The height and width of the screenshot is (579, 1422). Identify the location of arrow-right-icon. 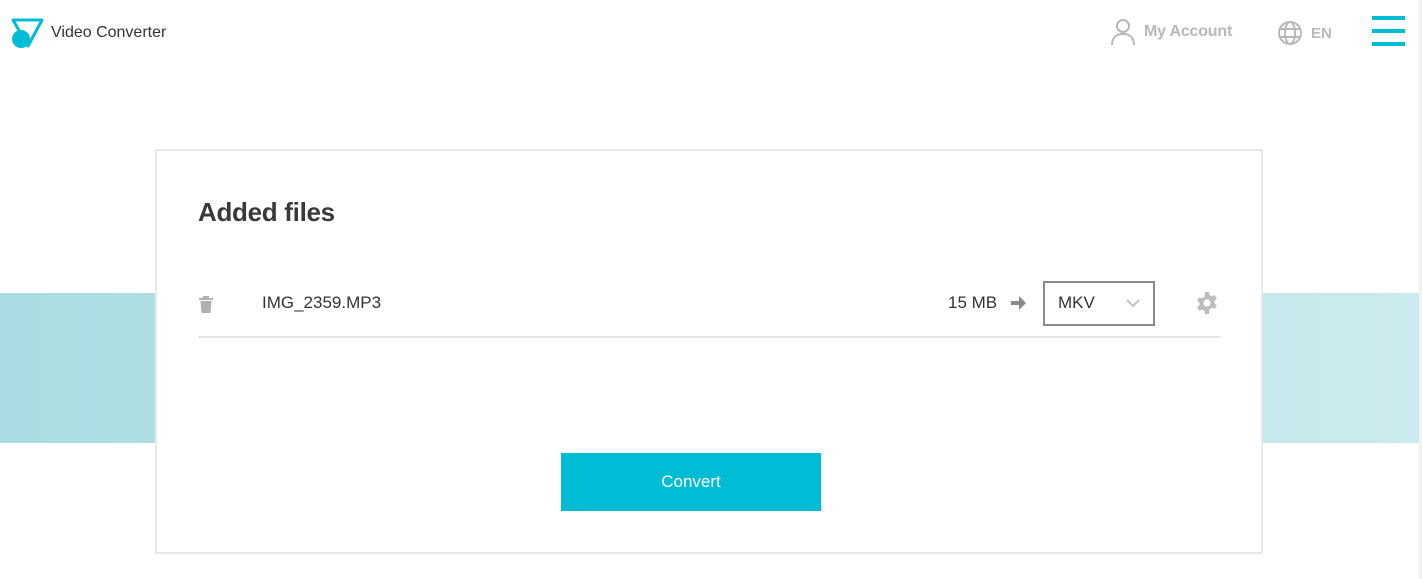
(1018, 303).